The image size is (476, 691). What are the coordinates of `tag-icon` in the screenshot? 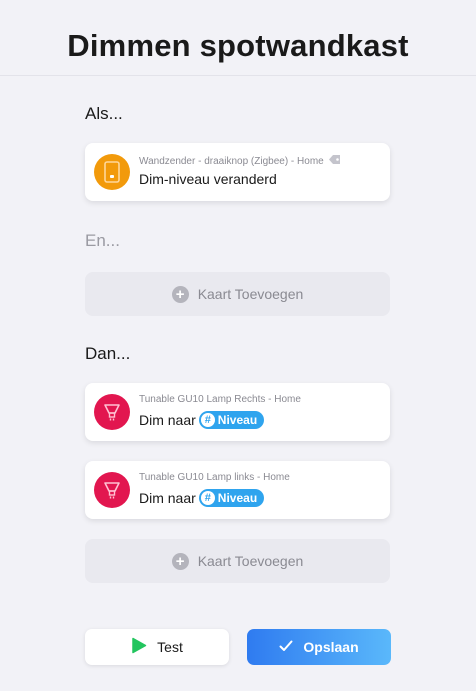 It's located at (334, 161).